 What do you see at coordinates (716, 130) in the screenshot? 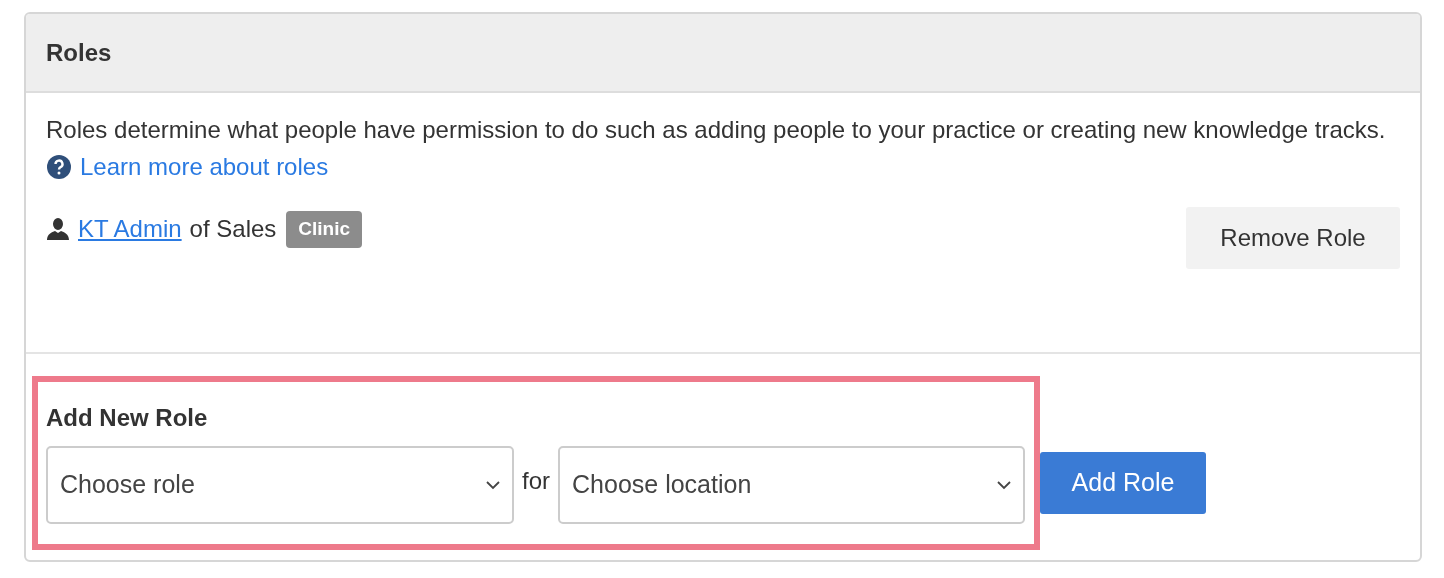
I see `description-text: Roles determine what people have permission to do such as adding people to your practice or creating new knowledge tracks.` at bounding box center [716, 130].